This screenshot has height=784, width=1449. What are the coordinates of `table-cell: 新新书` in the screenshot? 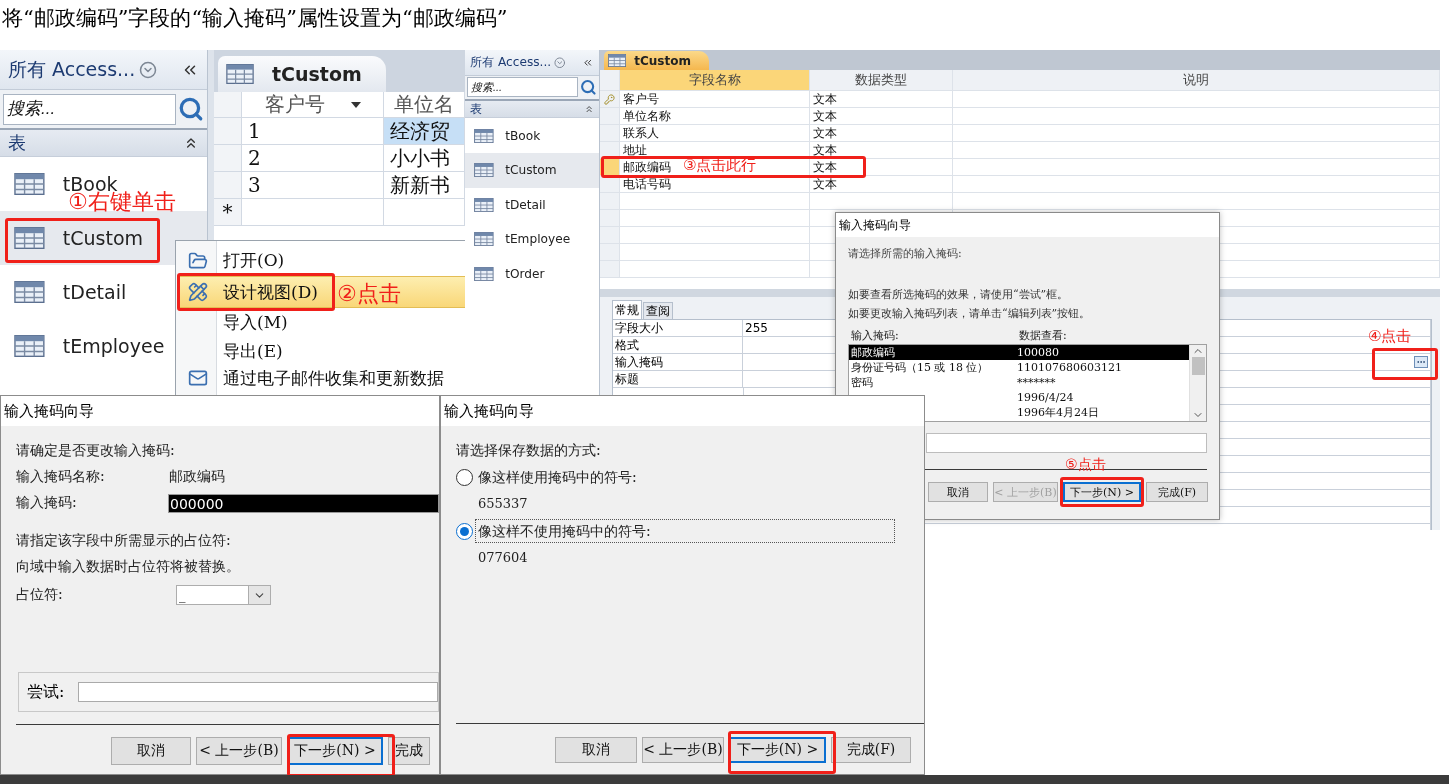 It's located at (424, 185).